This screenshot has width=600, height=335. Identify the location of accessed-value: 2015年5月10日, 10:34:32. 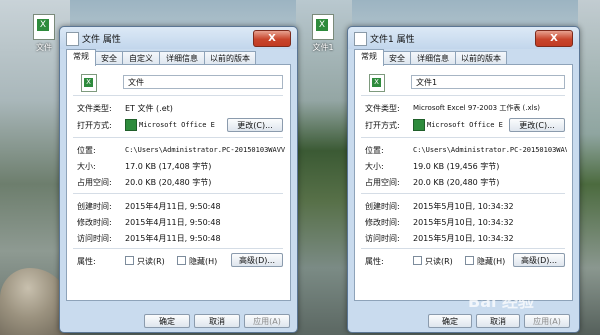
(463, 238).